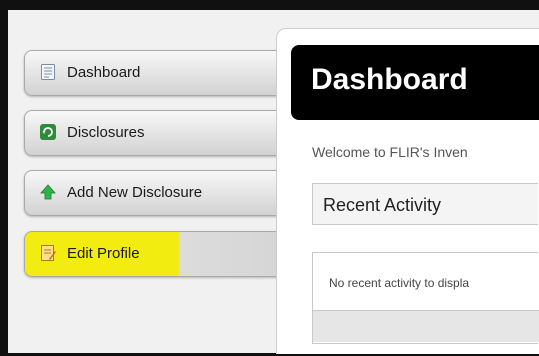  What do you see at coordinates (103, 253) in the screenshot?
I see `sidebar-item-label: Edit Profile` at bounding box center [103, 253].